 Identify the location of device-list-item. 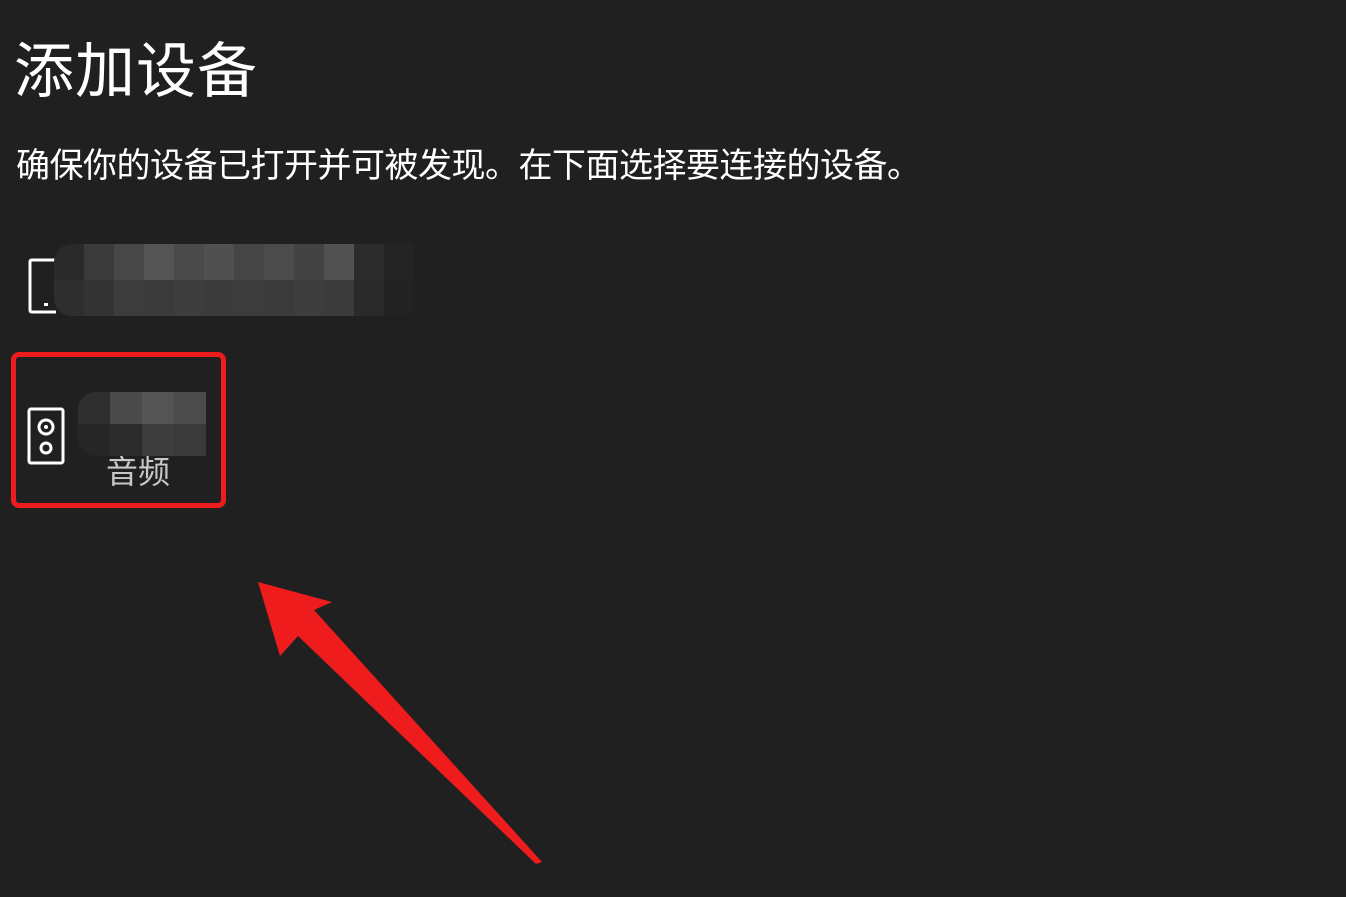
(314, 285).